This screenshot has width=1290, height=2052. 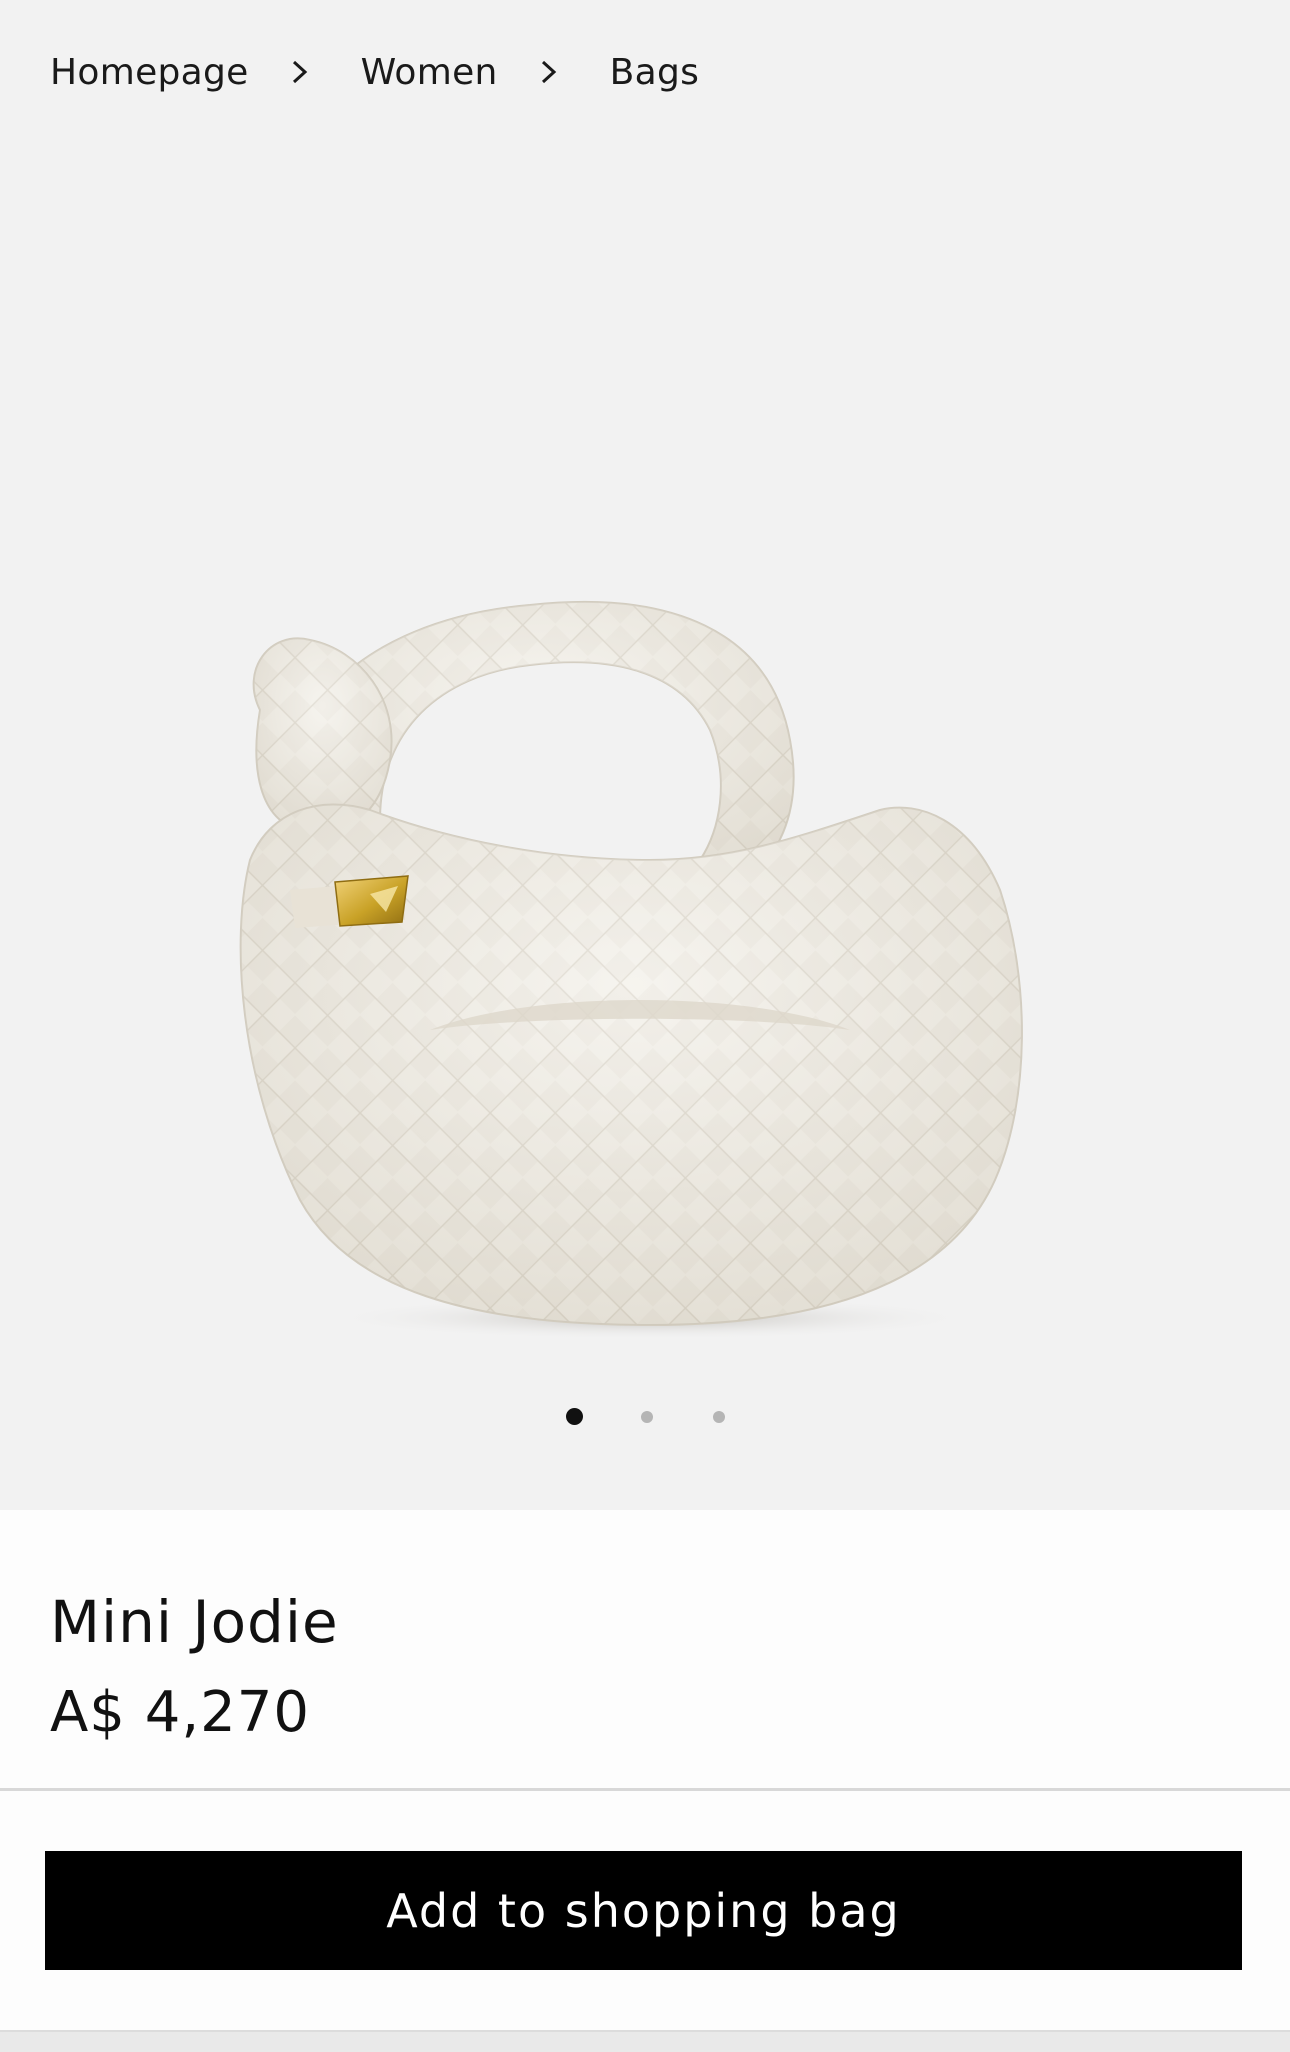 What do you see at coordinates (429, 72) in the screenshot?
I see `breadcrumb-women: Women` at bounding box center [429, 72].